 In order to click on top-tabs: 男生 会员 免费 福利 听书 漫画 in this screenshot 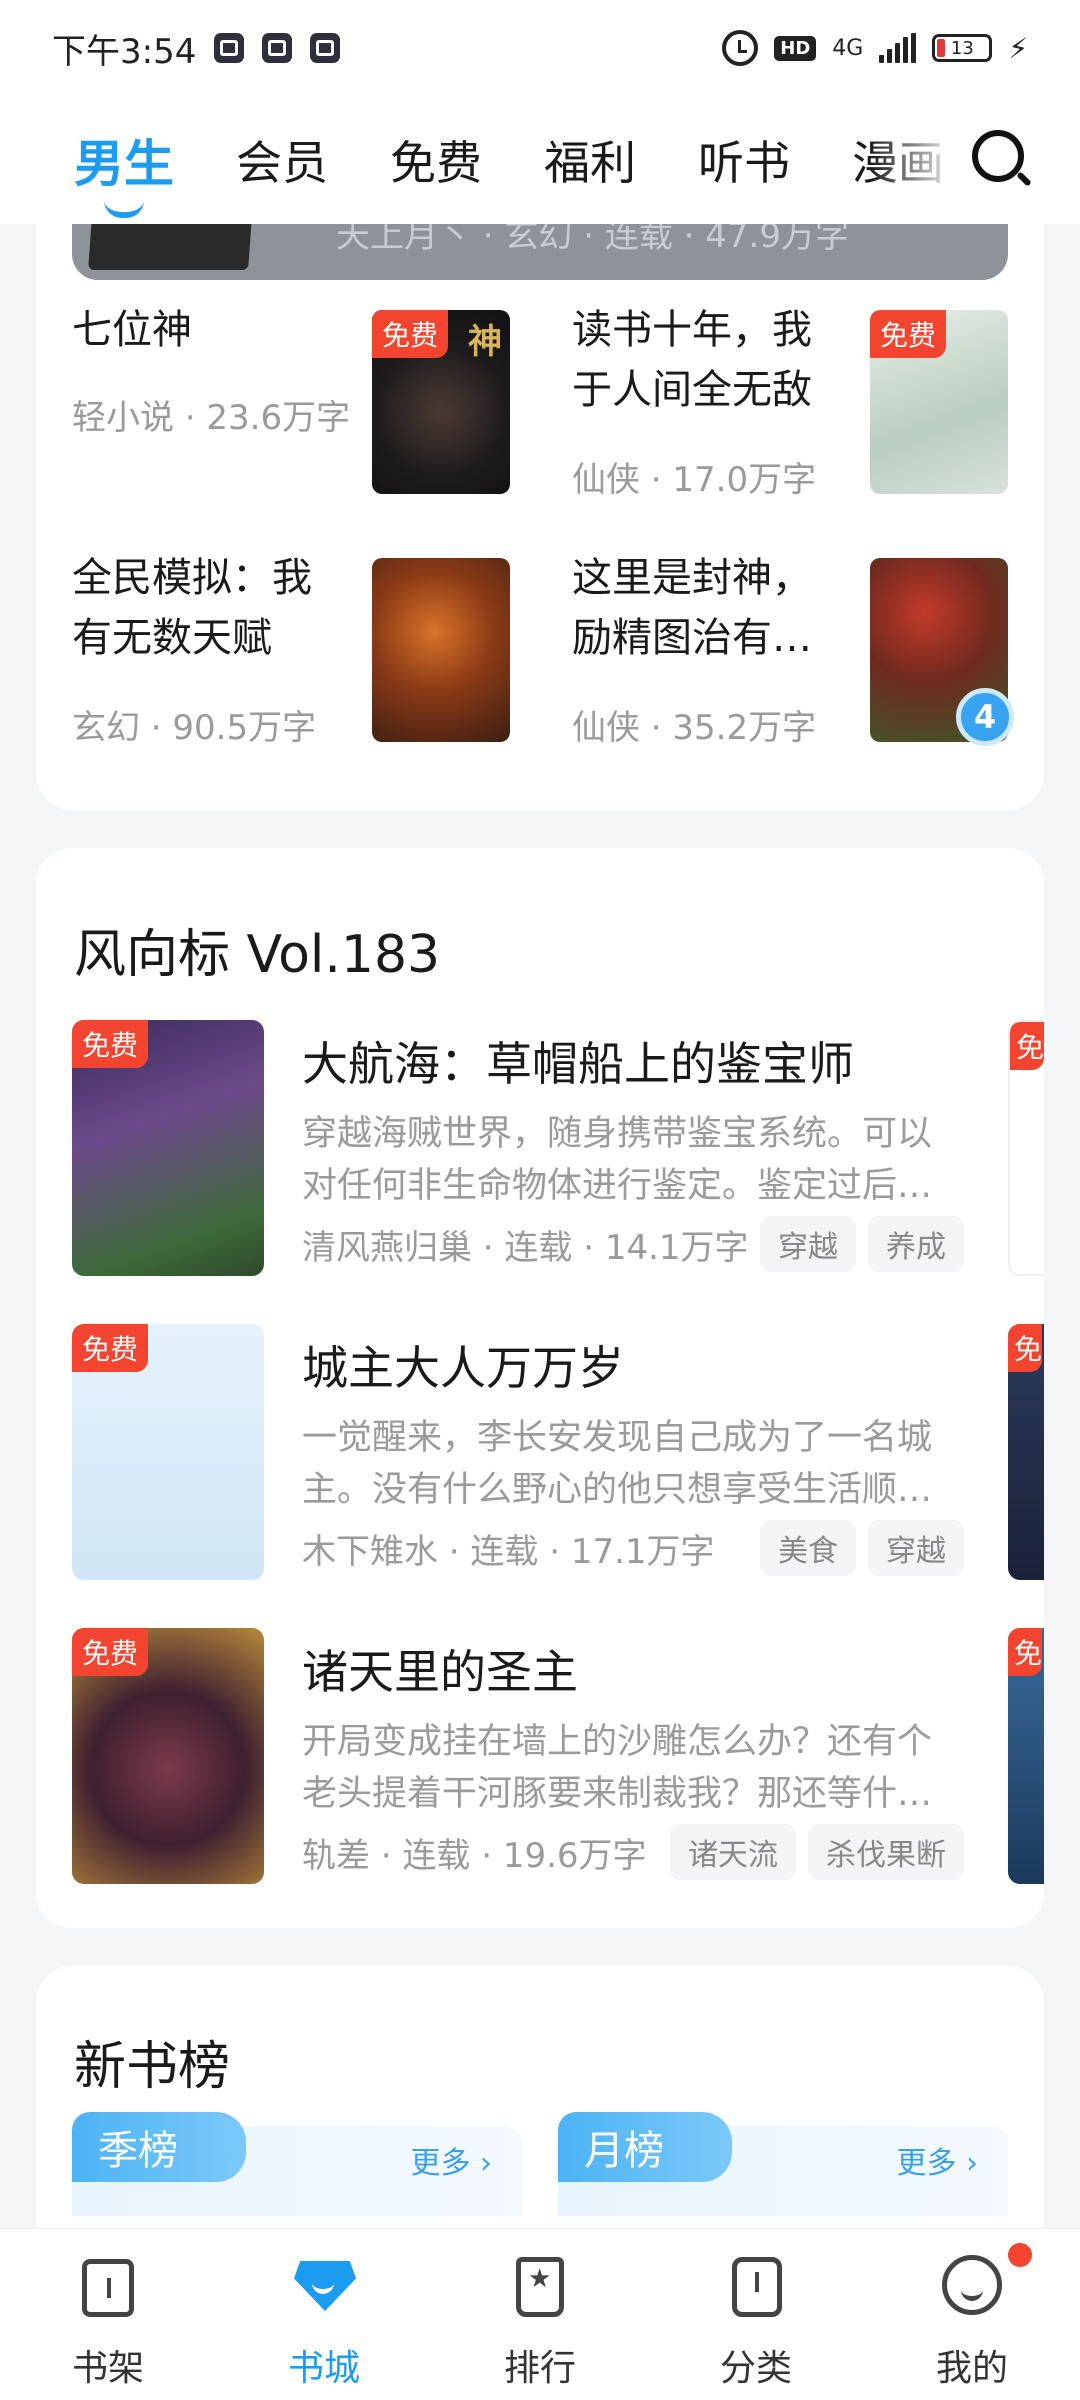, I will do `click(540, 160)`.